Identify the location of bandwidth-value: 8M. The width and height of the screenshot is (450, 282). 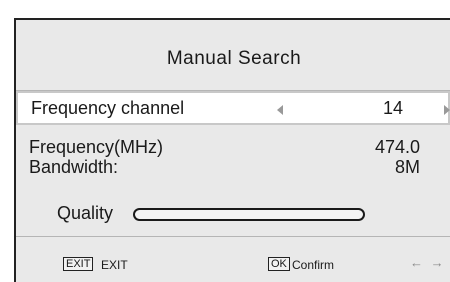
(407, 167).